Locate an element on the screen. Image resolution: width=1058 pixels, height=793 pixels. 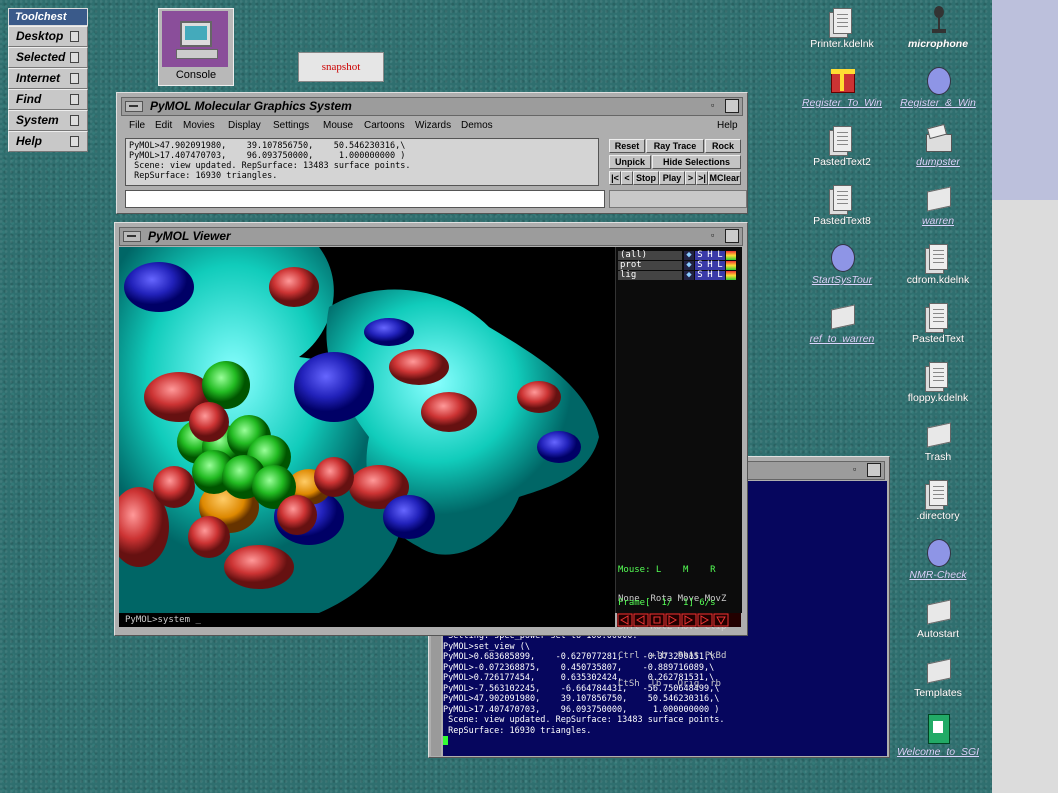
menu-wizards: Wizards is located at coordinates (433, 125).